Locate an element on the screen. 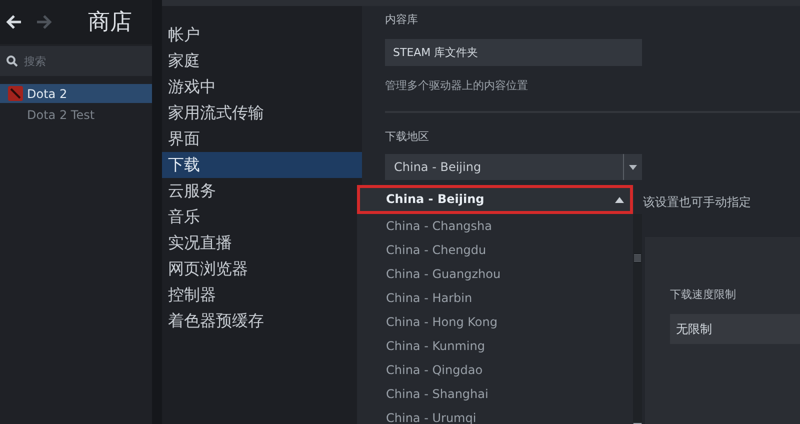  speed-limit-field: 无限制 is located at coordinates (735, 329).